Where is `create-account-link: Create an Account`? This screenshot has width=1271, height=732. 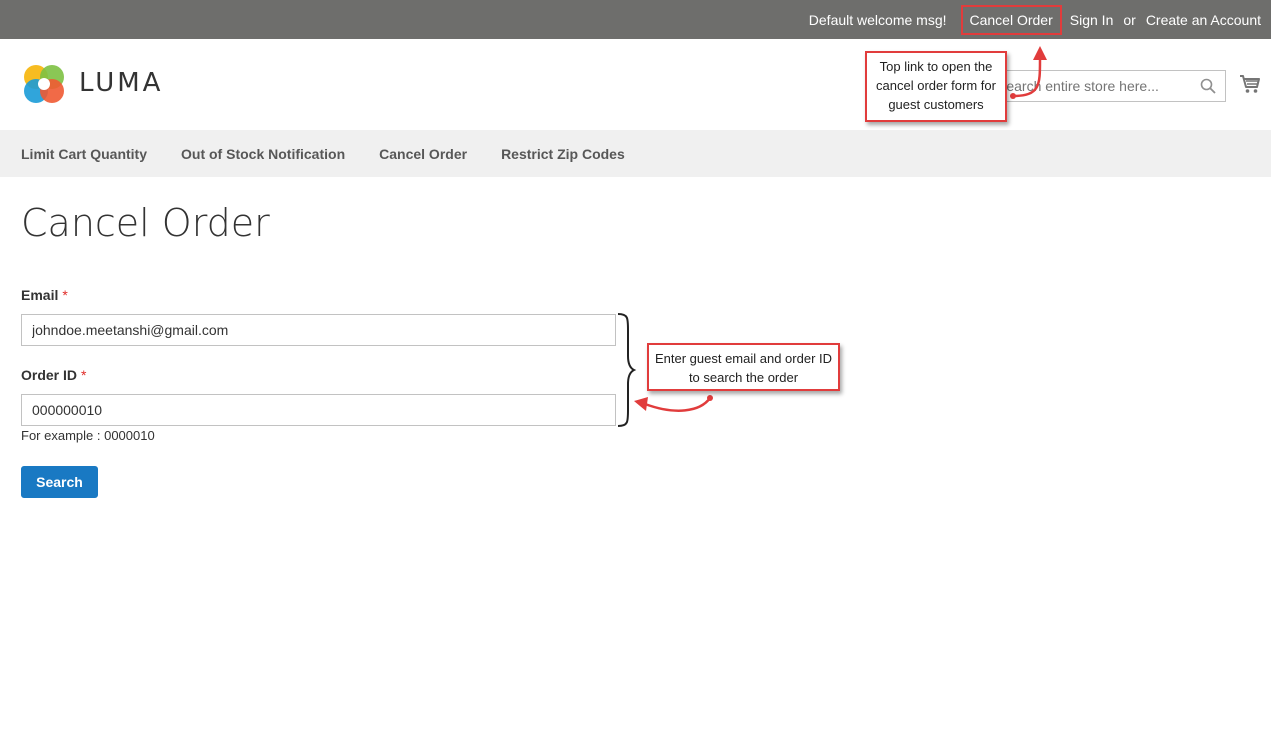
create-account-link: Create an Account is located at coordinates (1203, 20).